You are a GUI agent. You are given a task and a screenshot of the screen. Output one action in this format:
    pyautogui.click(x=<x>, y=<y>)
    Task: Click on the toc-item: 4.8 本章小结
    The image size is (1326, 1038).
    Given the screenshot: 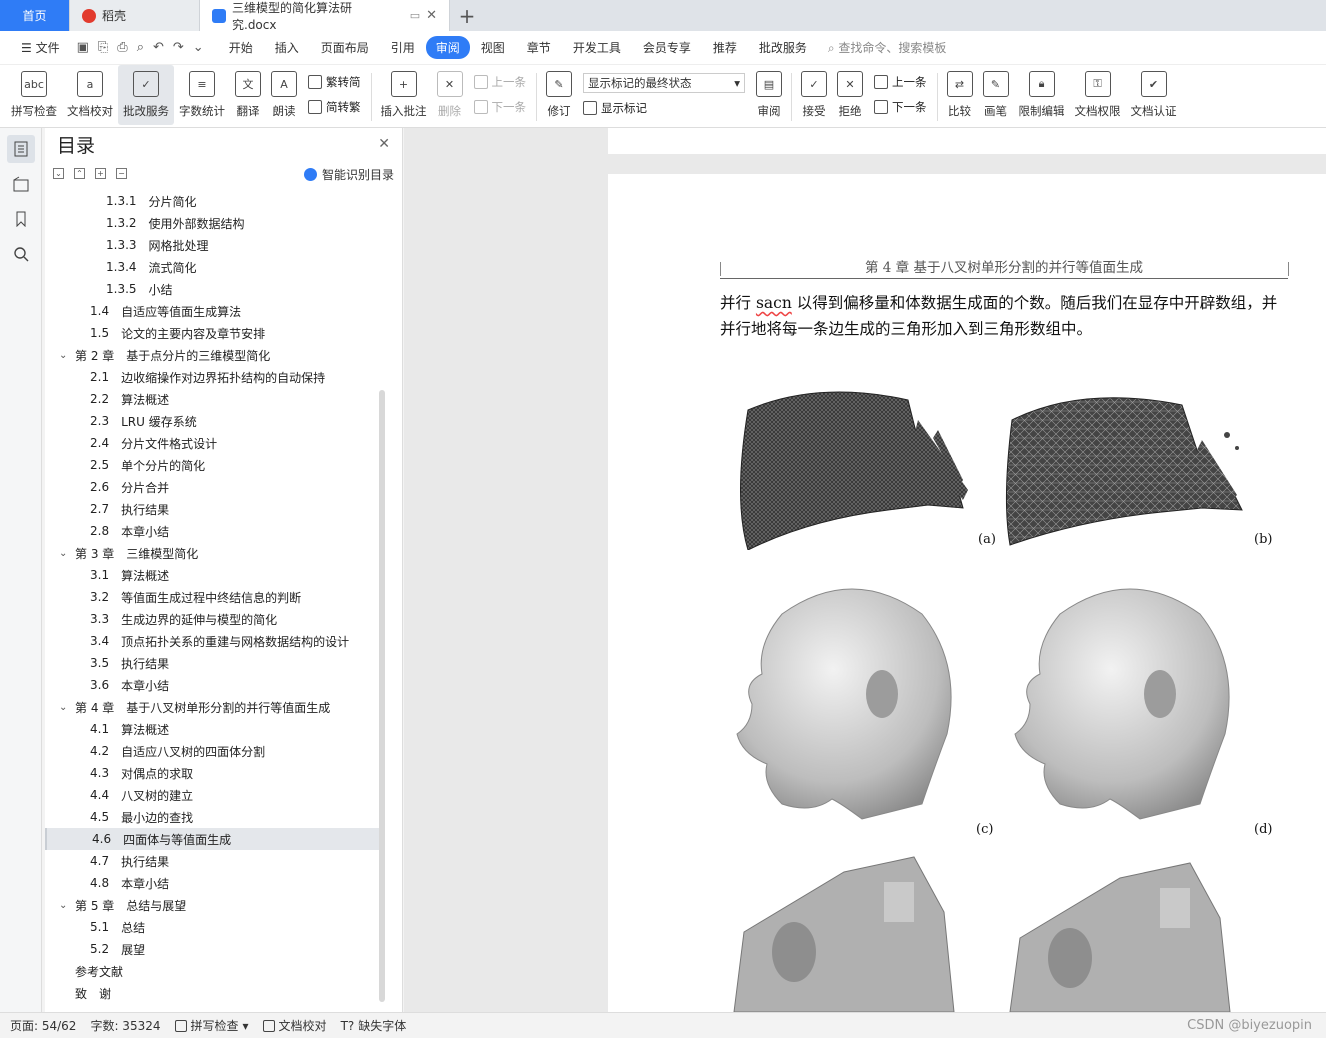 What is the action you would take?
    pyautogui.click(x=213, y=883)
    